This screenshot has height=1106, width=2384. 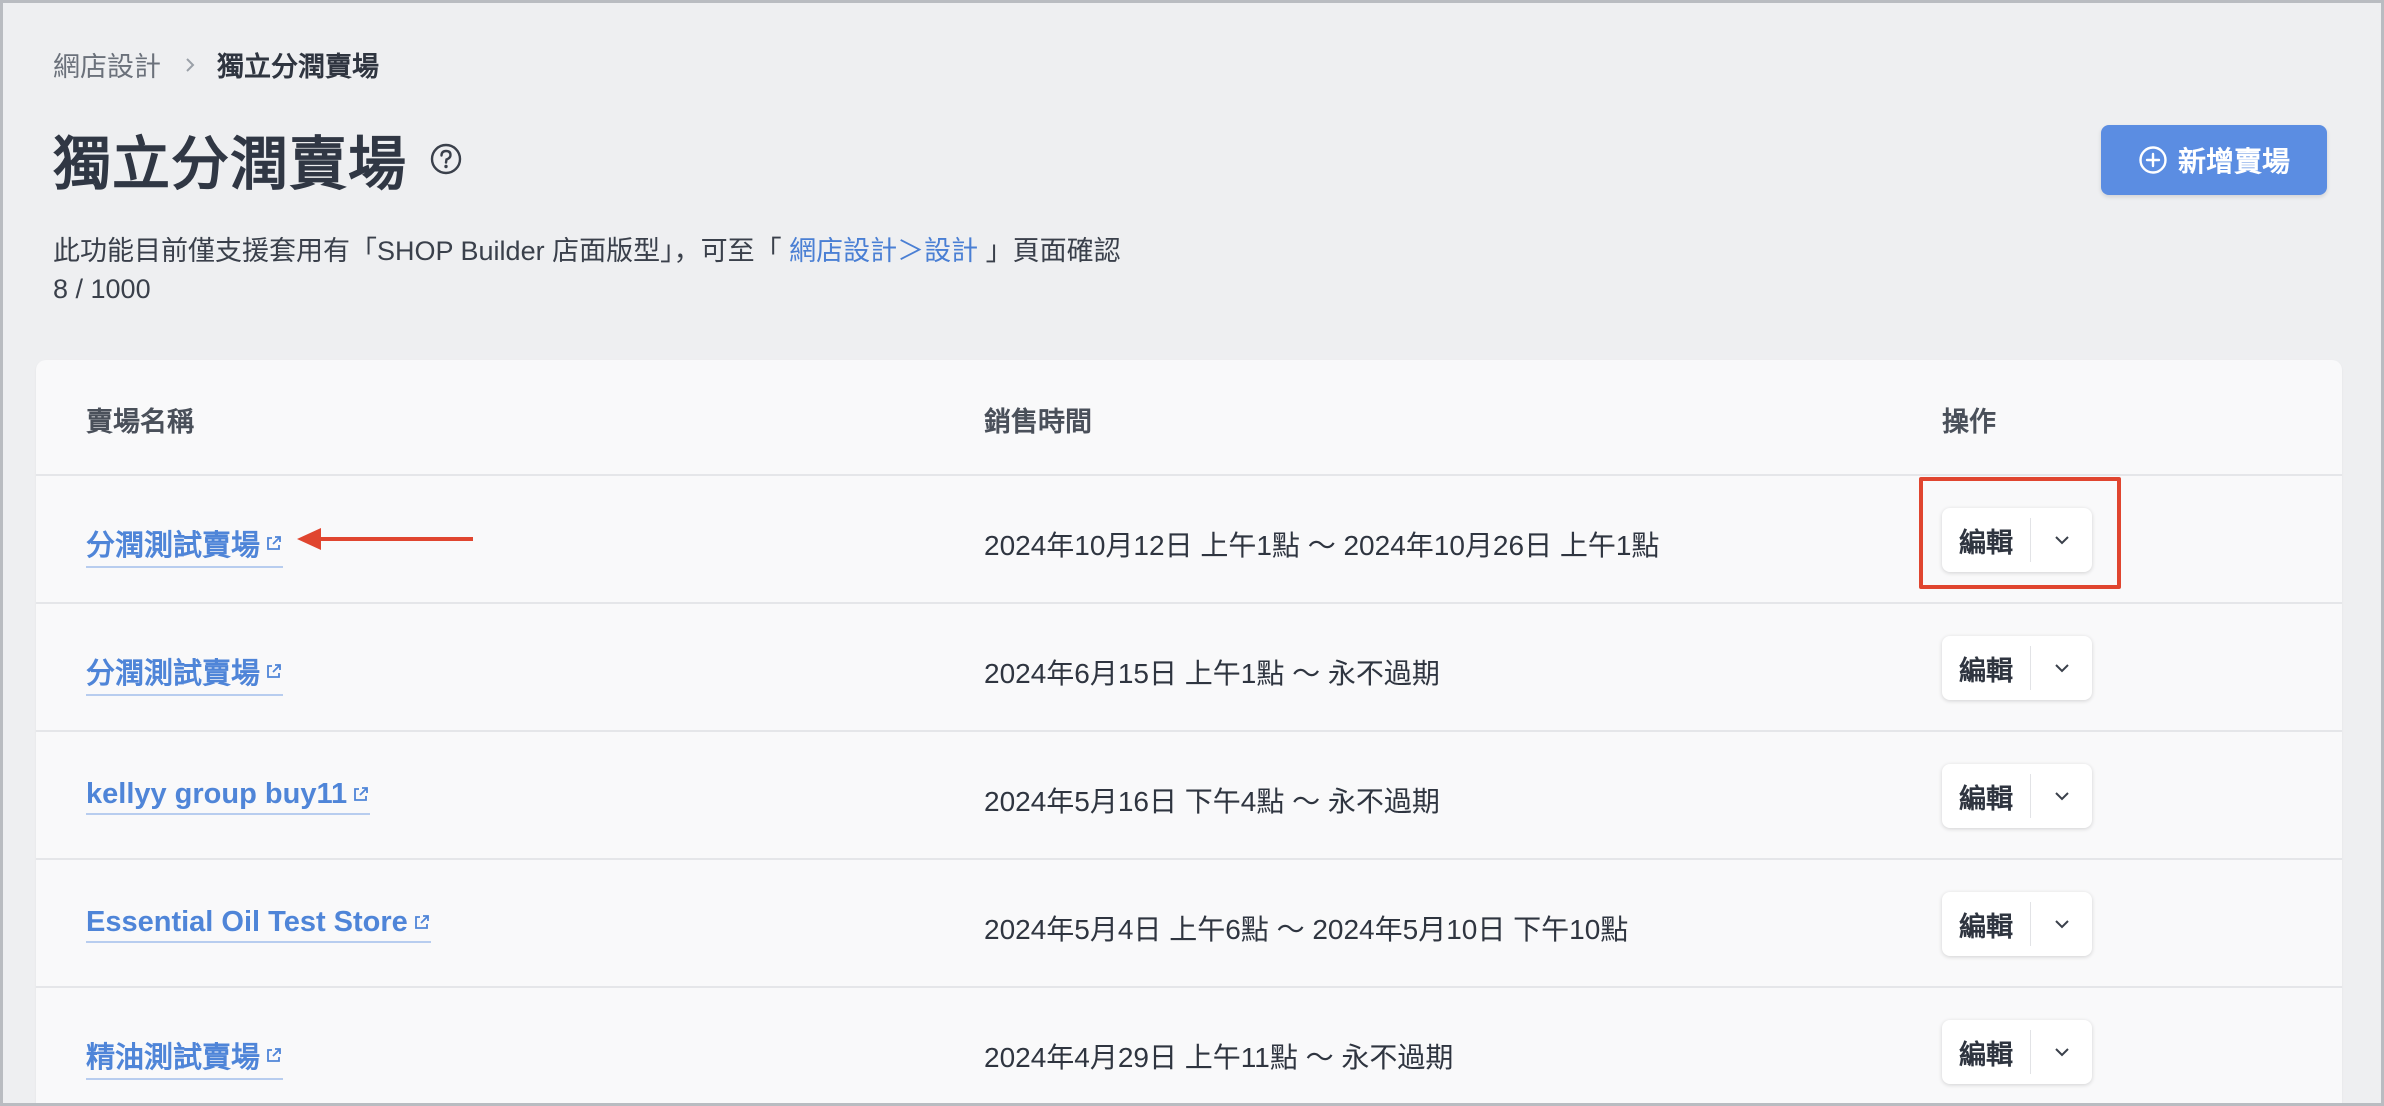 I want to click on header-sale-time: 銷售時間, so click(x=1038, y=422).